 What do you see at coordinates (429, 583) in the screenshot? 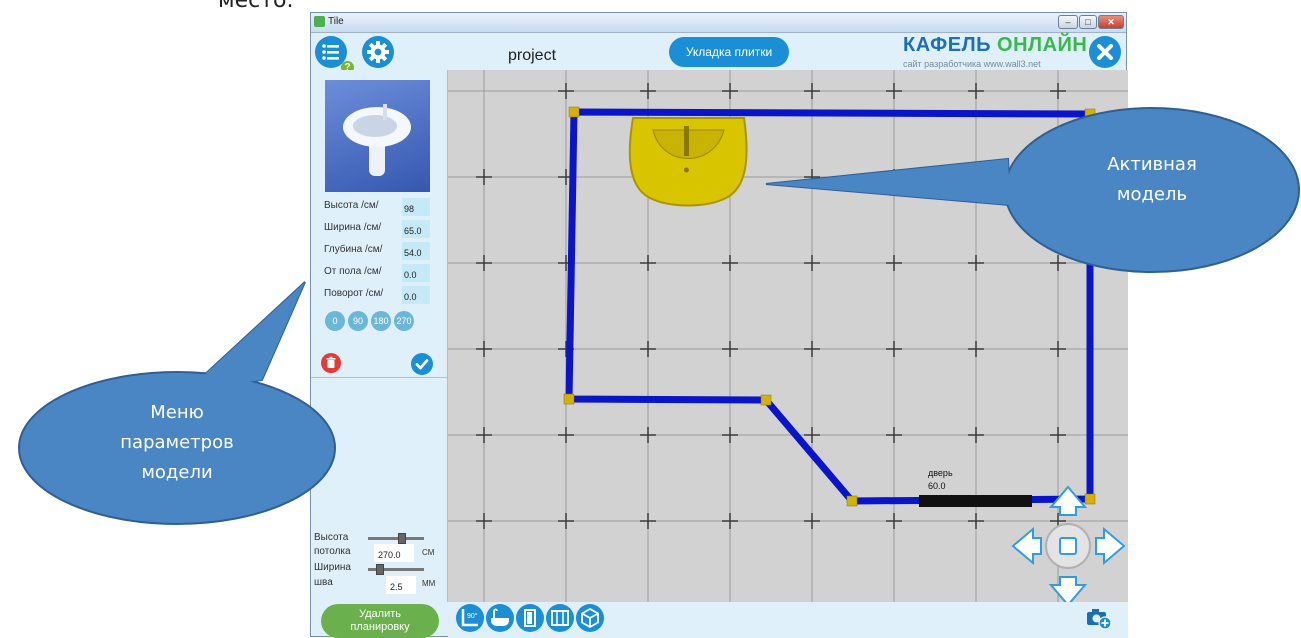
I see `seam-width-unit: ММ` at bounding box center [429, 583].